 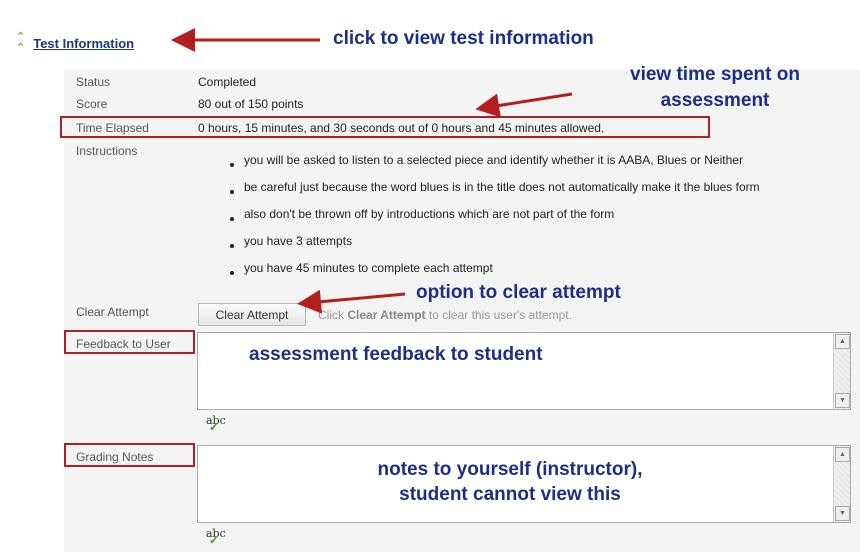 What do you see at coordinates (252, 314) in the screenshot?
I see `clear-attempt-button: Clear Attempt` at bounding box center [252, 314].